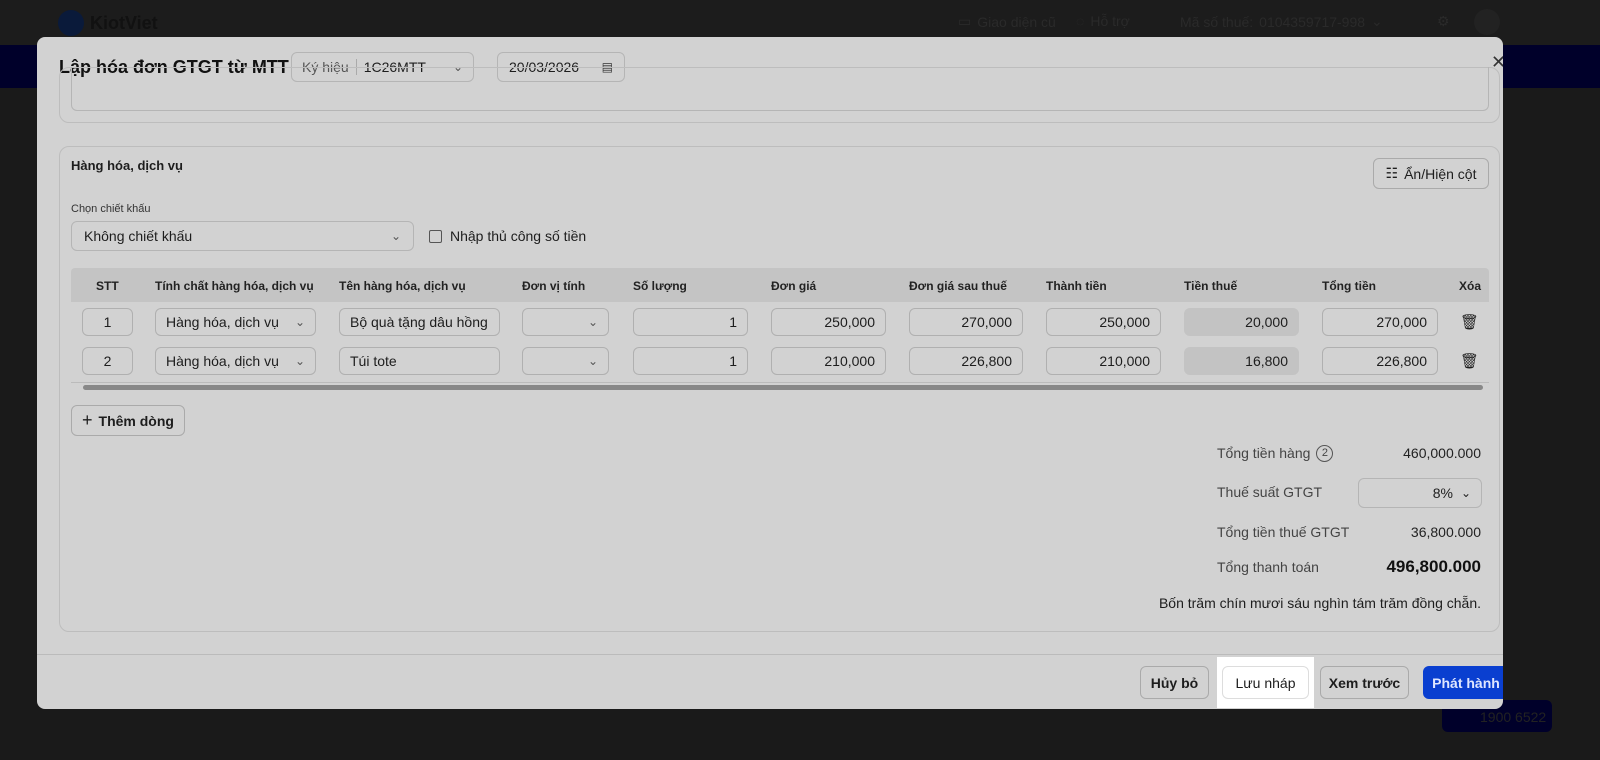 This screenshot has width=1600, height=760. What do you see at coordinates (242, 236) in the screenshot?
I see `discount-select: Không chiết khấu ⌄` at bounding box center [242, 236].